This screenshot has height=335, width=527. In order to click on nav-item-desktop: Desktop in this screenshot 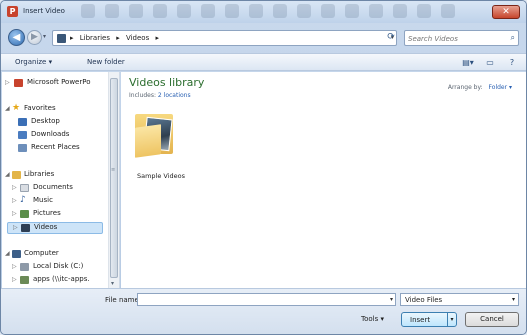, I will do `click(54, 123)`.